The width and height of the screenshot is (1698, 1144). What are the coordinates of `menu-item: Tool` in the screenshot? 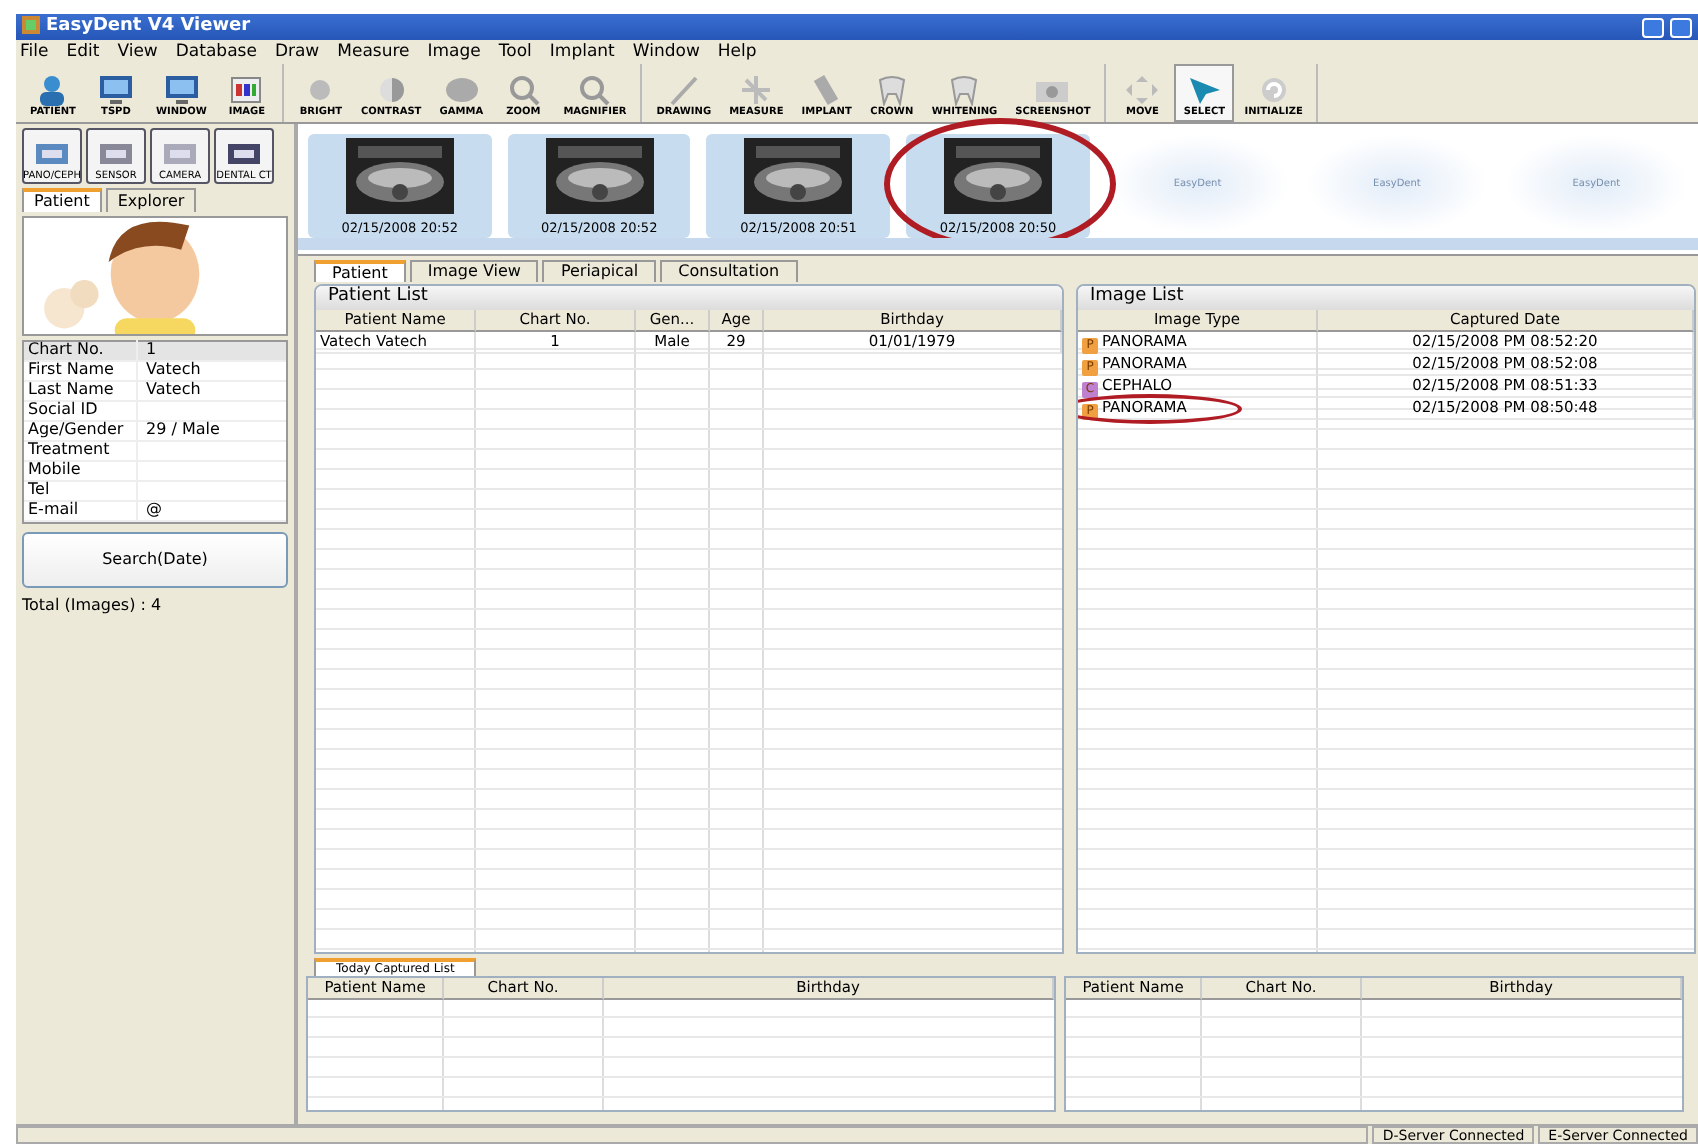 It's located at (515, 52).